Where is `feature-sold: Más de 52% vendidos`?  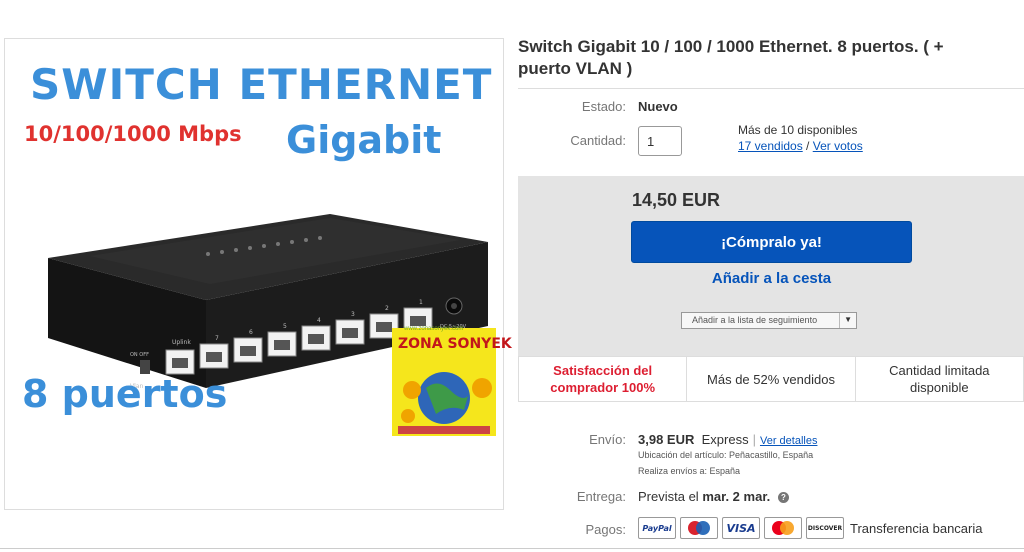
feature-sold: Más de 52% vendidos is located at coordinates (771, 379).